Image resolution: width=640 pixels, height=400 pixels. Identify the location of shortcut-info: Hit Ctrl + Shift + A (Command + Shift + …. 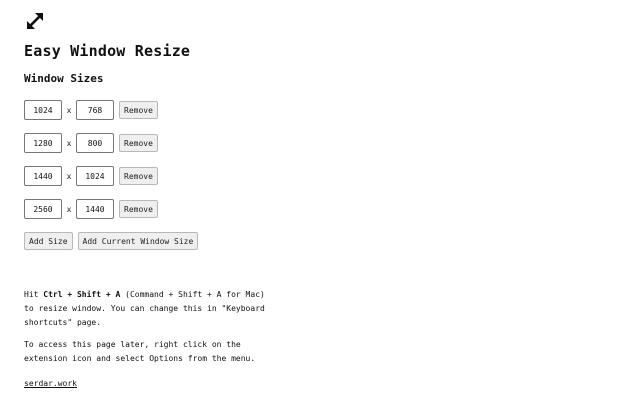
(149, 309).